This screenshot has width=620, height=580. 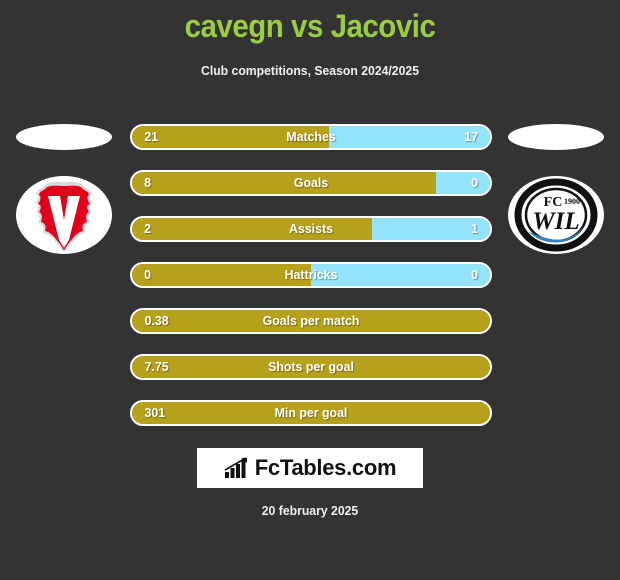 I want to click on stat-label: Goals per match, so click(x=311, y=320).